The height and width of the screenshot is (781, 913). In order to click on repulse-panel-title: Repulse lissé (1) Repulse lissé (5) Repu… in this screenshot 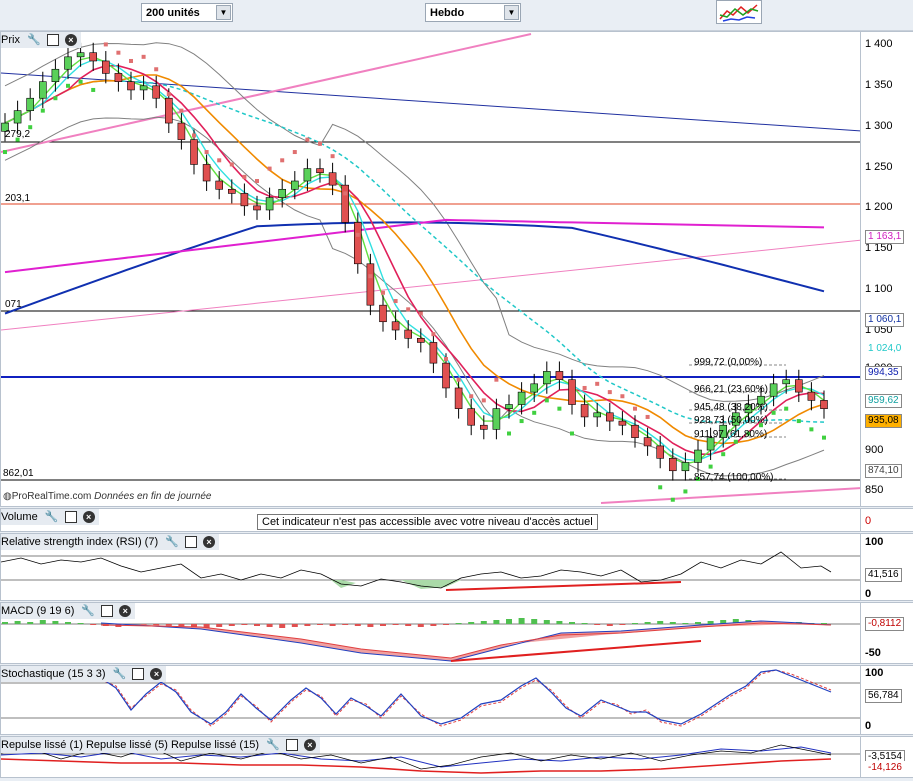, I will do `click(130, 745)`.